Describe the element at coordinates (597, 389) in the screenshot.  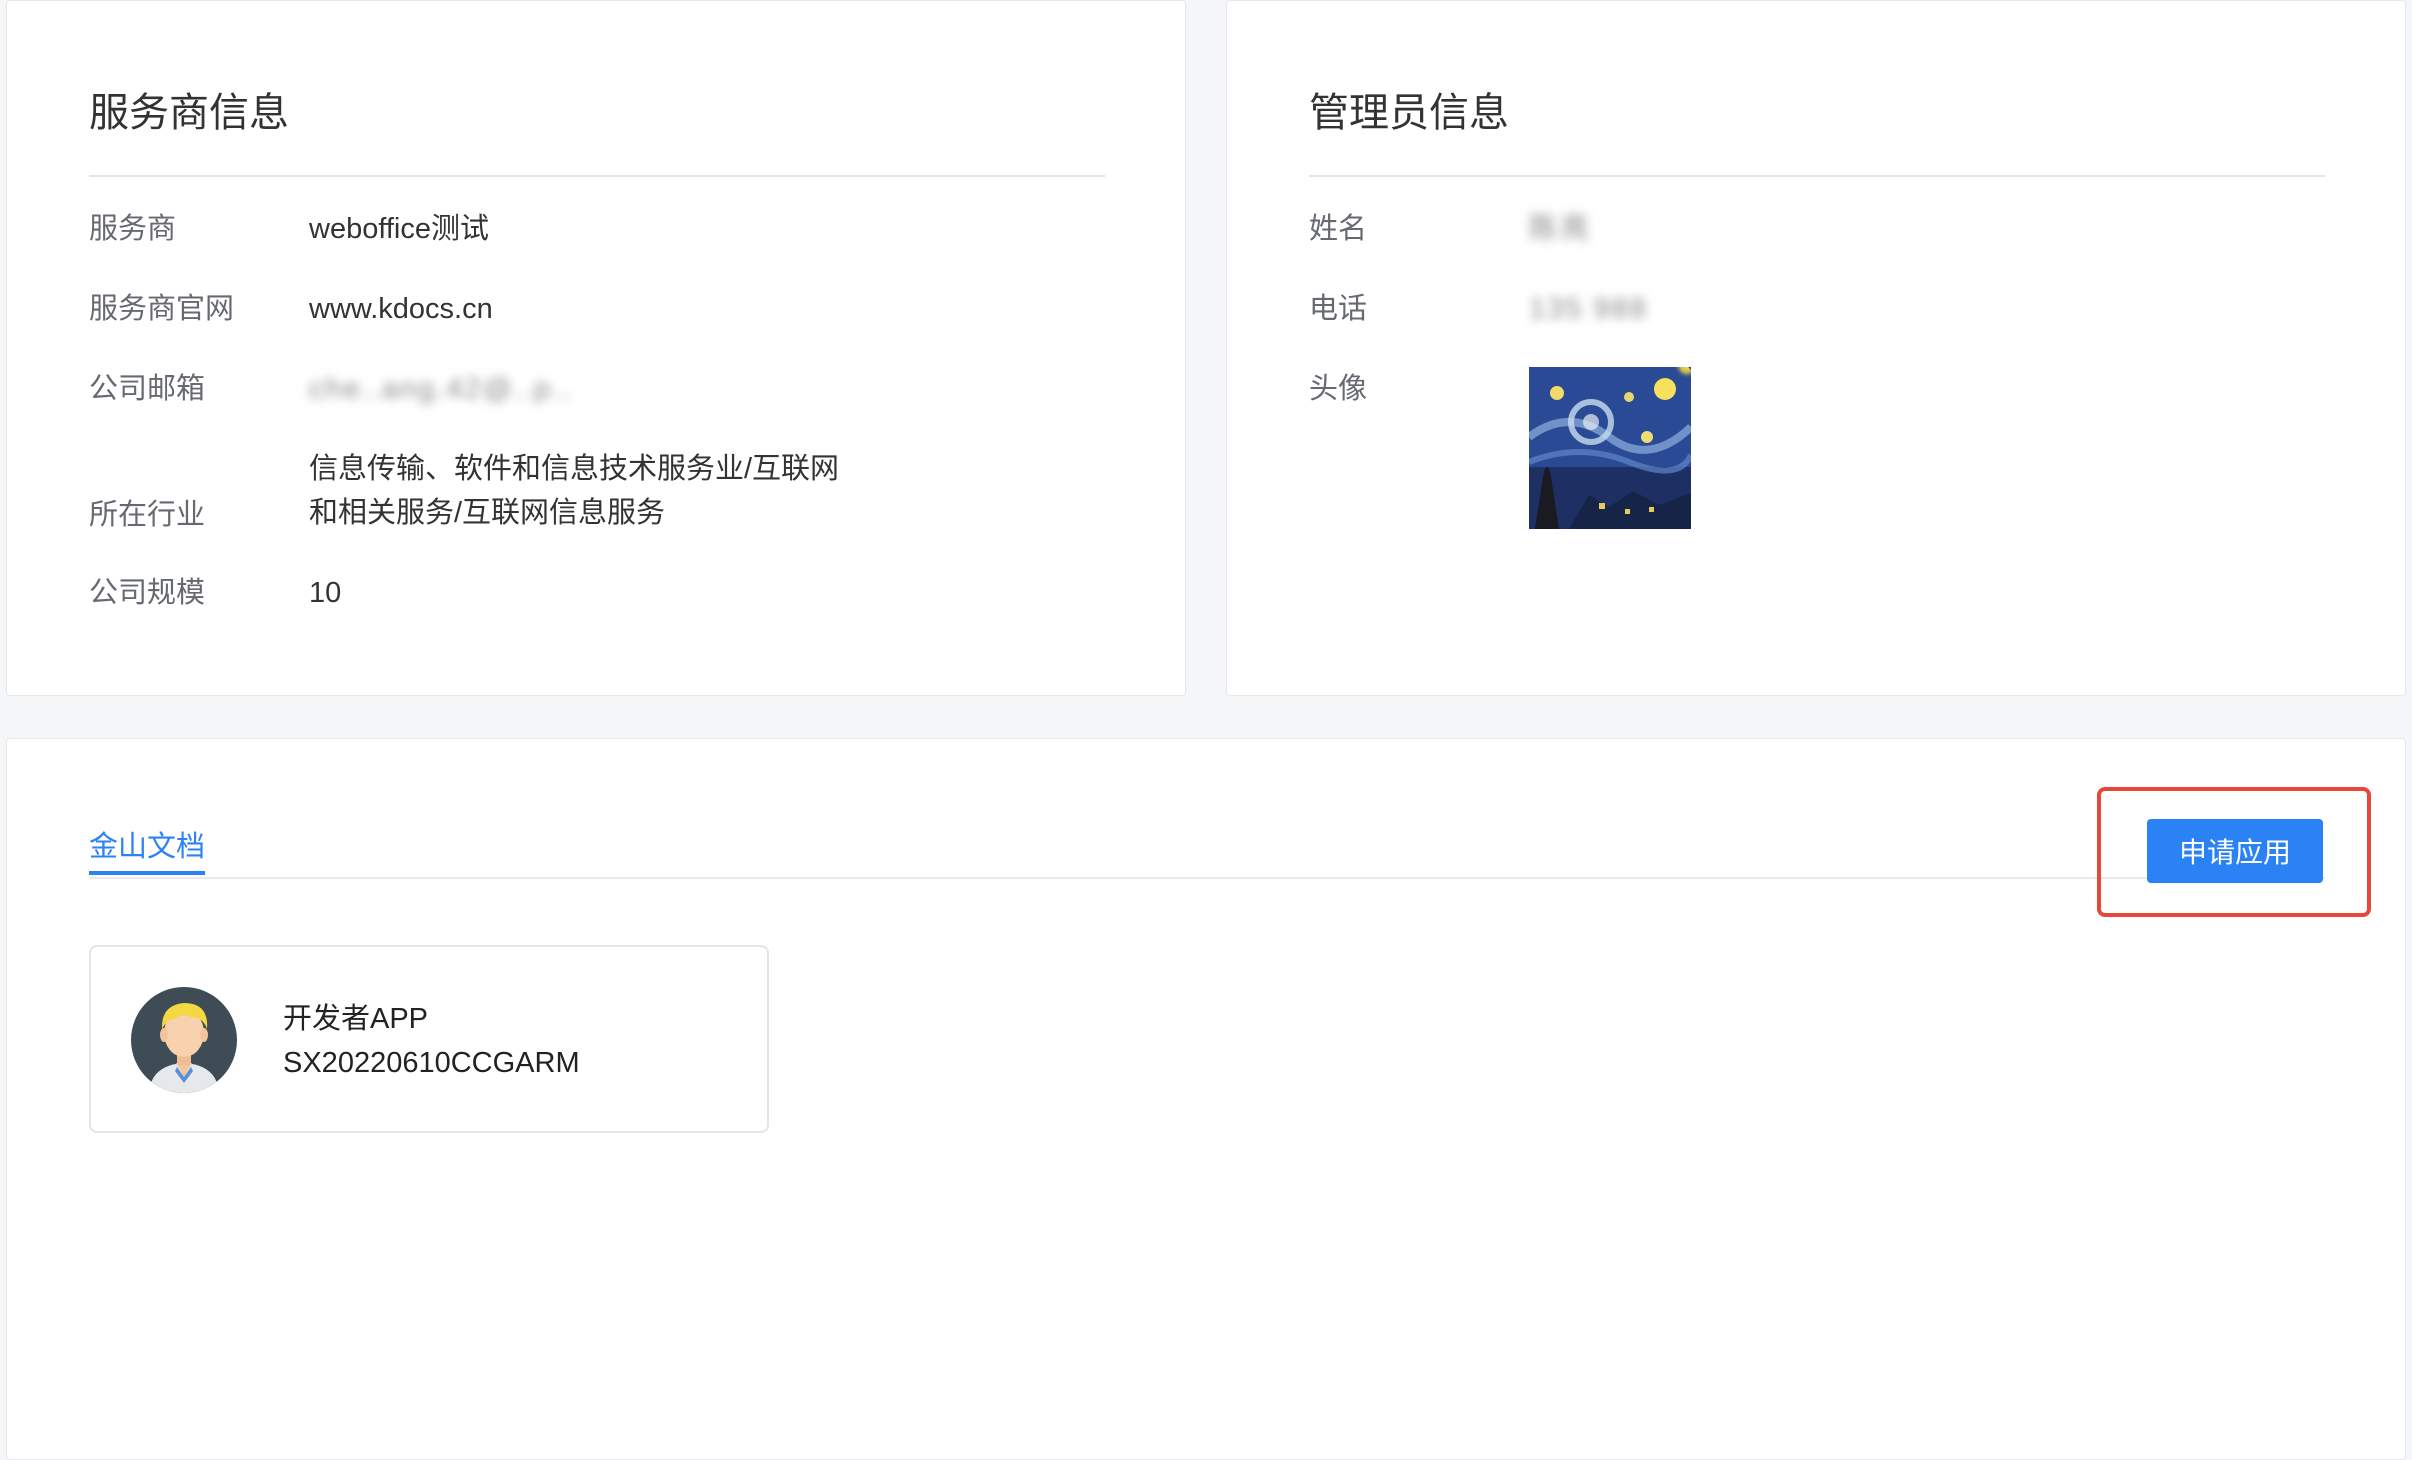
I see `info-row-email: 公司邮箱 che..ang.42@..p..` at that location.